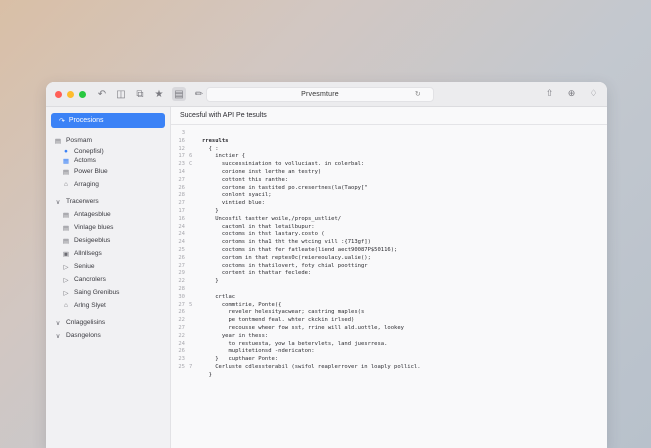 The height and width of the screenshot is (448, 651). I want to click on sidebar-item-label: Antagesblue, so click(92, 214).